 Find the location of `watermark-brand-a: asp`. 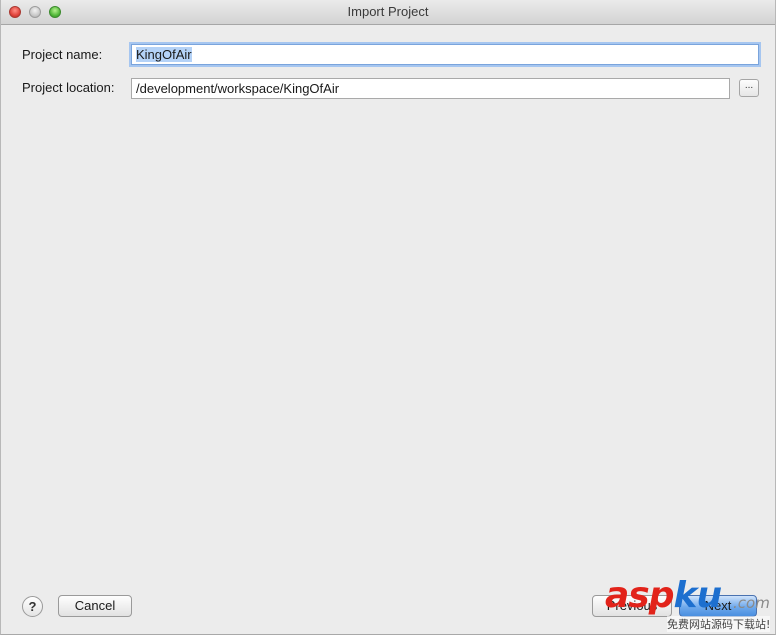

watermark-brand-a: asp is located at coordinates (639, 595).